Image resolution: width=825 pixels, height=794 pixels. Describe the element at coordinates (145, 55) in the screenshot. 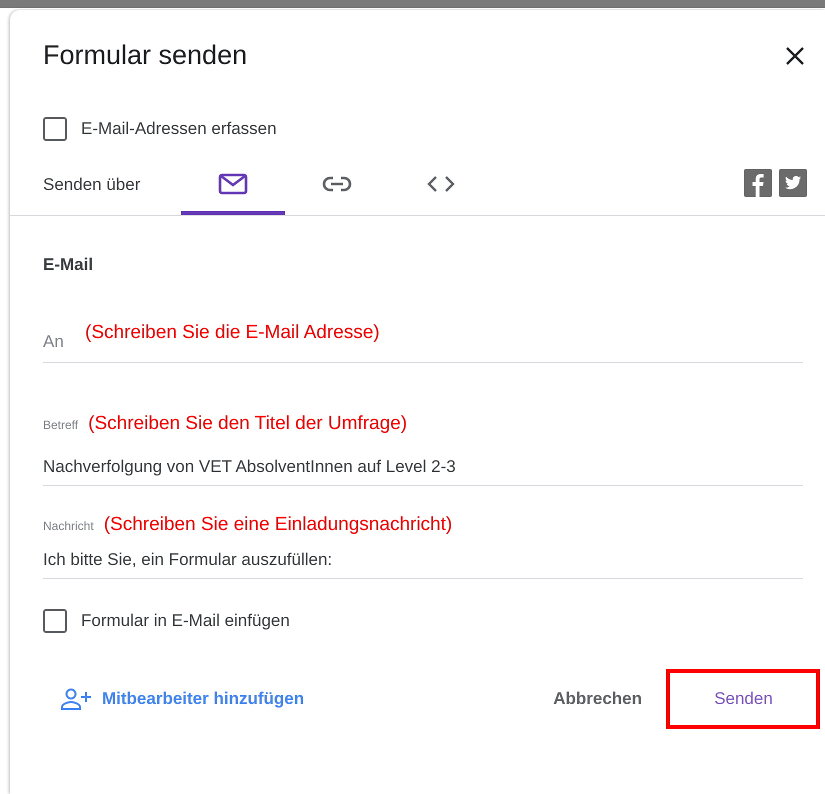

I see `dialog-title: Formular senden` at that location.